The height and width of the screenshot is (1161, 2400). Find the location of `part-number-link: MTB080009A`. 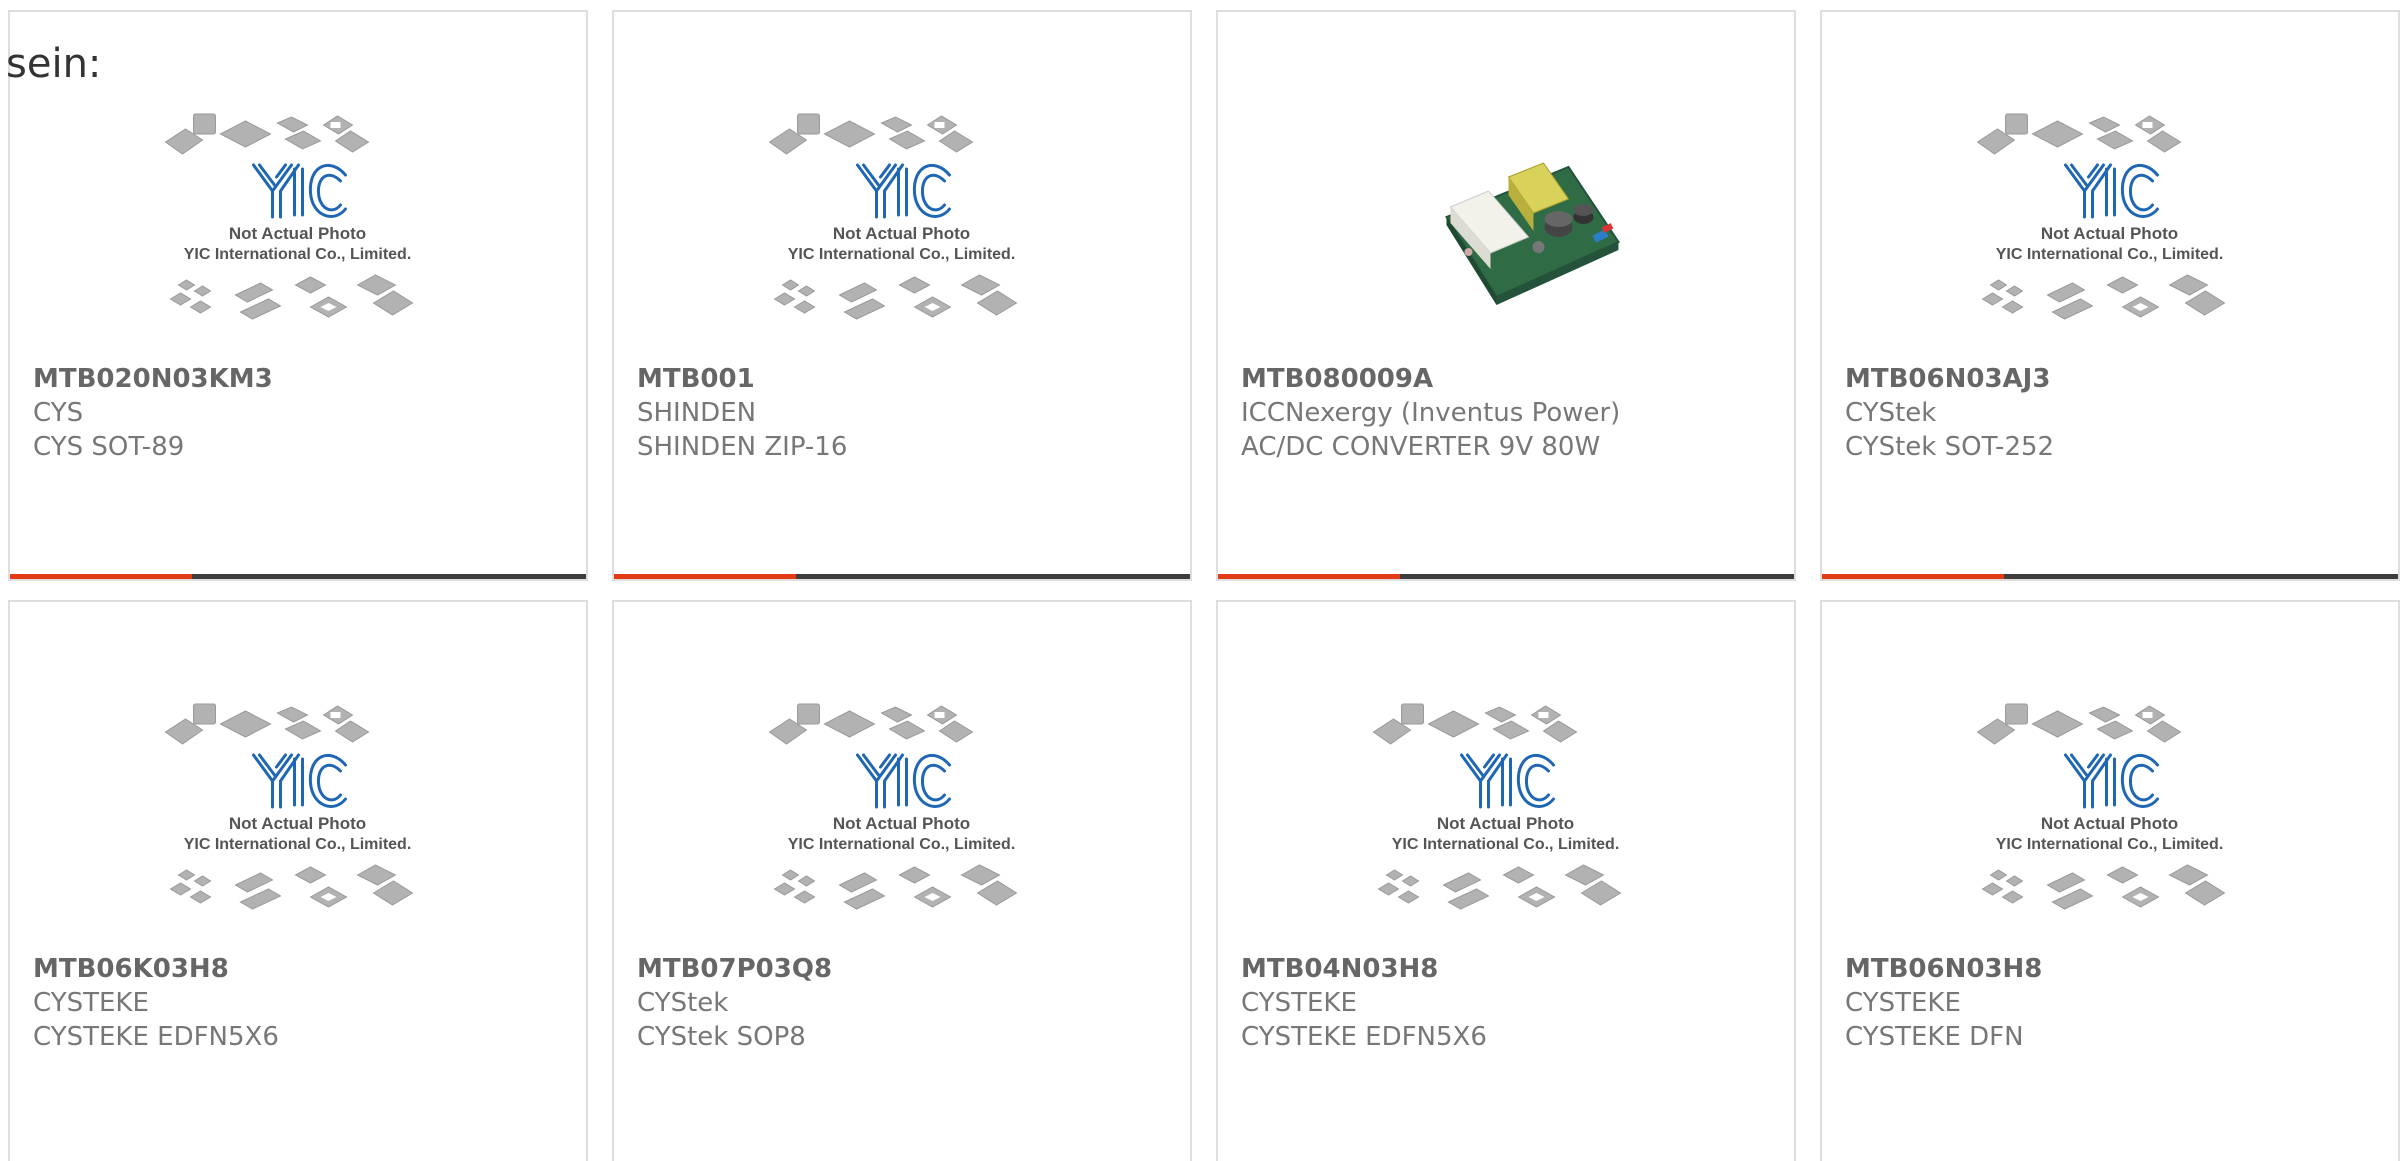

part-number-link: MTB080009A is located at coordinates (1512, 379).